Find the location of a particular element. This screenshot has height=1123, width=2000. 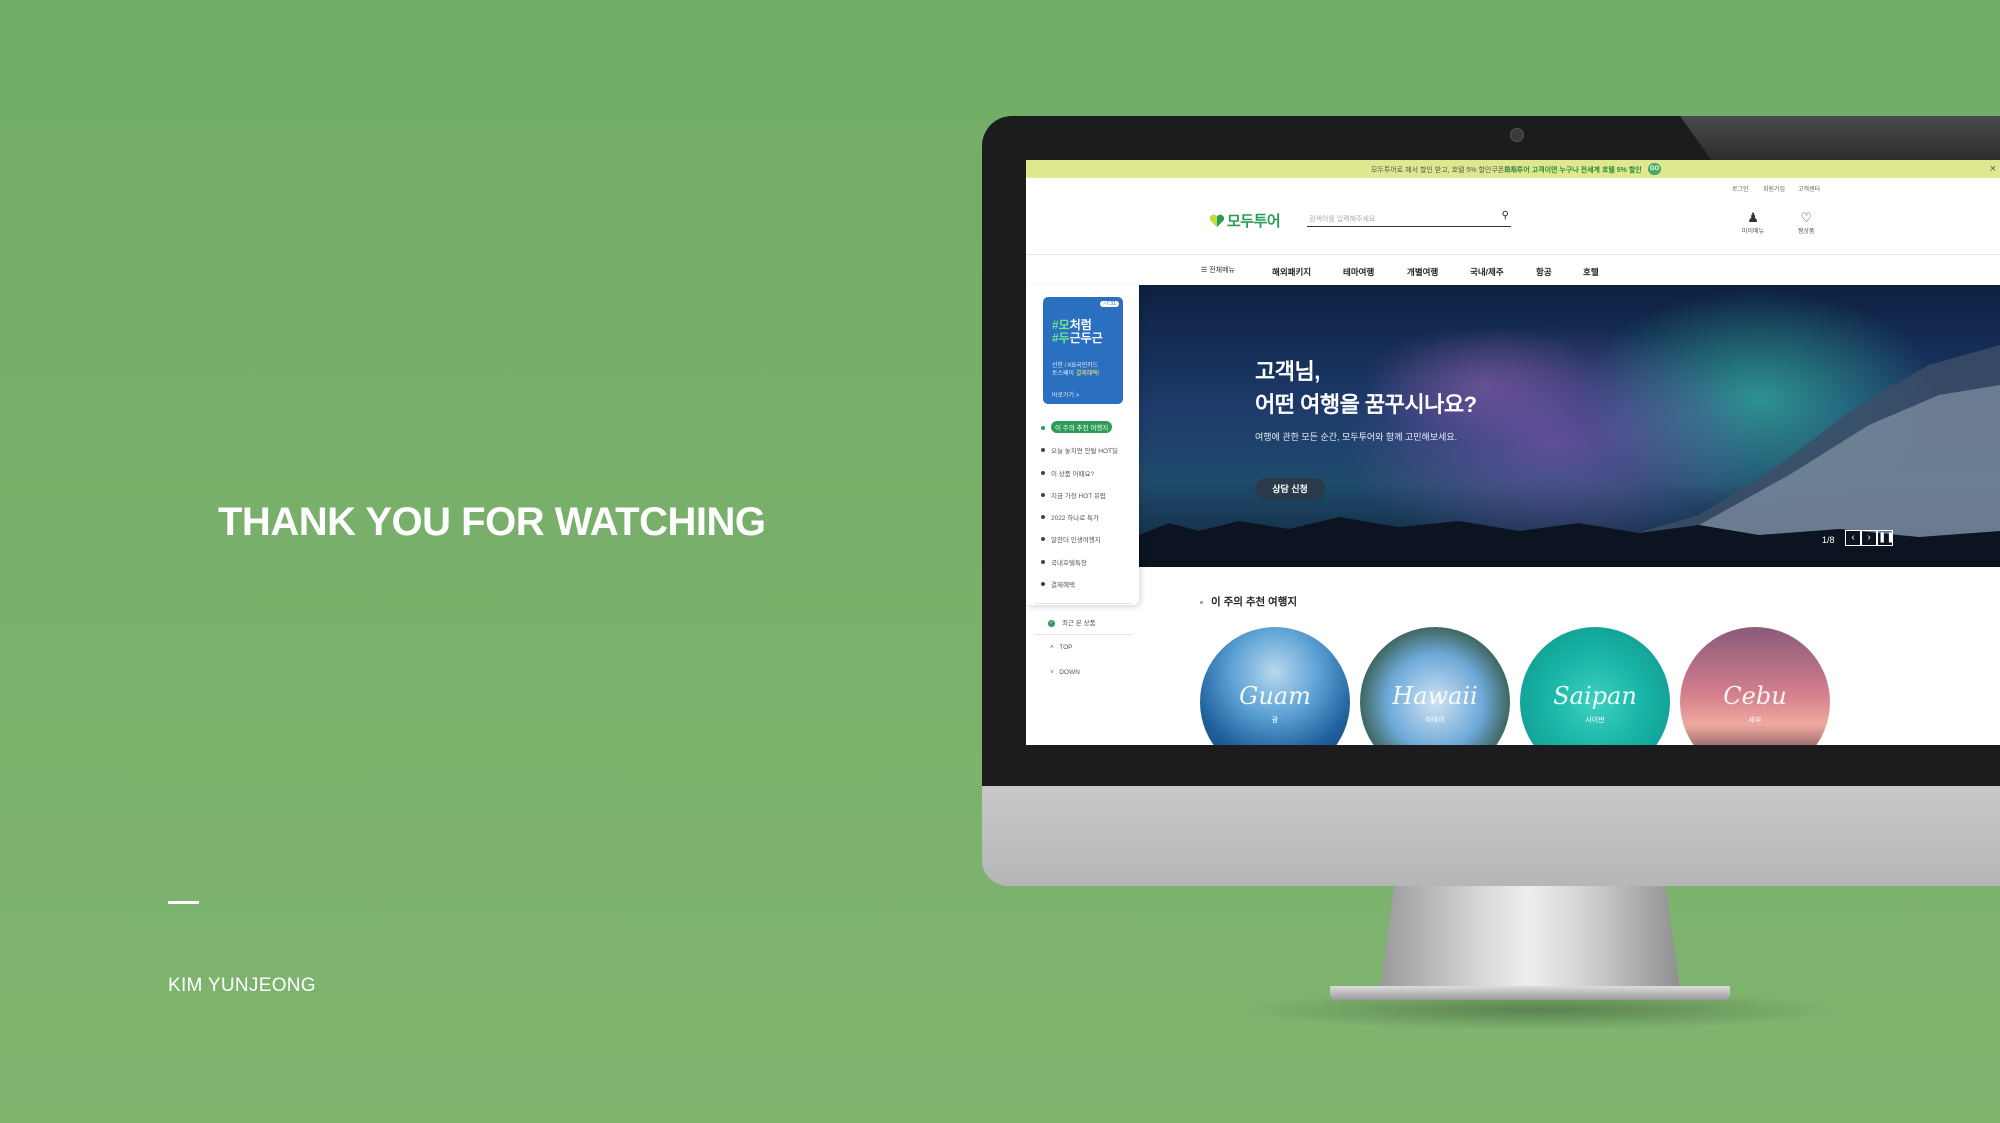

sidebar-item-domestic-hotel: 국내호텔특장 is located at coordinates (1088, 568).